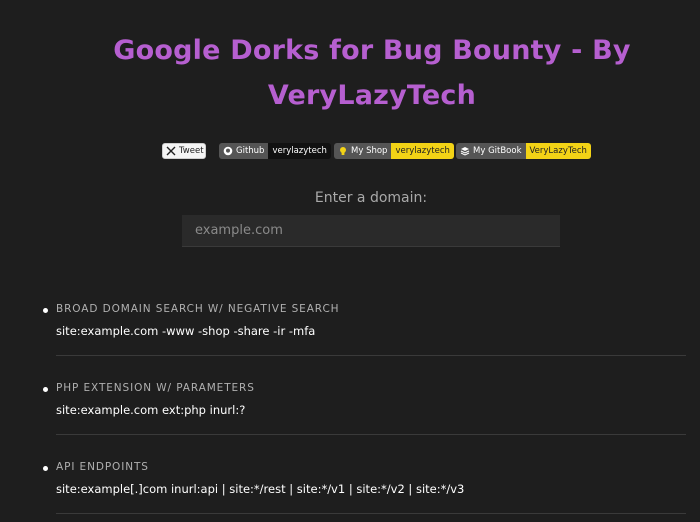 This screenshot has height=522, width=700. I want to click on tweet-badge-label: Tweet, so click(191, 151).